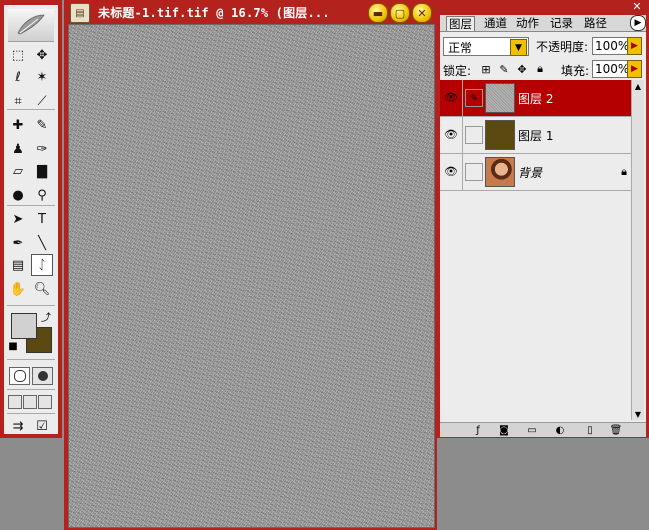 The height and width of the screenshot is (530, 649). What do you see at coordinates (495, 23) in the screenshot?
I see `tab-channels: 通道` at bounding box center [495, 23].